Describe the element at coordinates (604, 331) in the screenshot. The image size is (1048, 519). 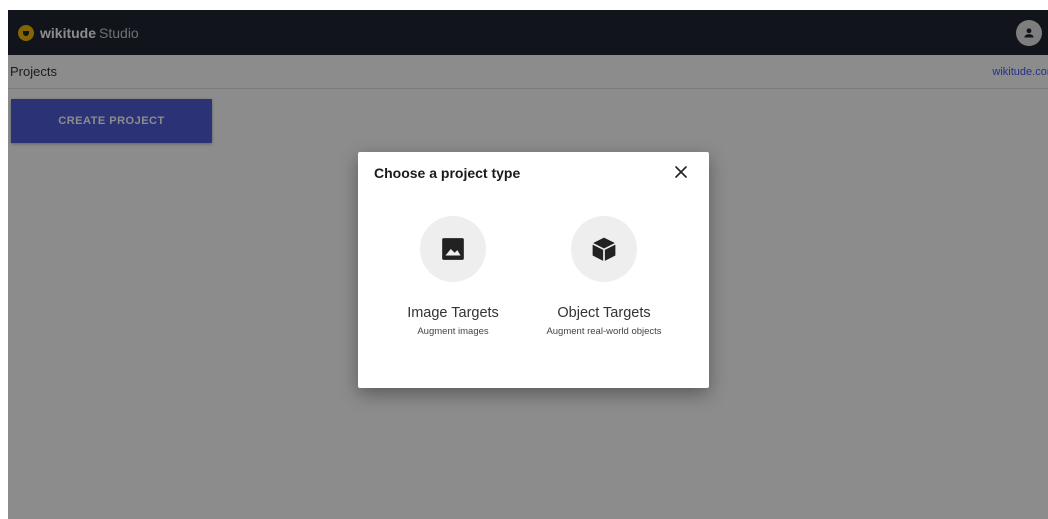
I see `option-subtitle: Augment real-world objects` at that location.